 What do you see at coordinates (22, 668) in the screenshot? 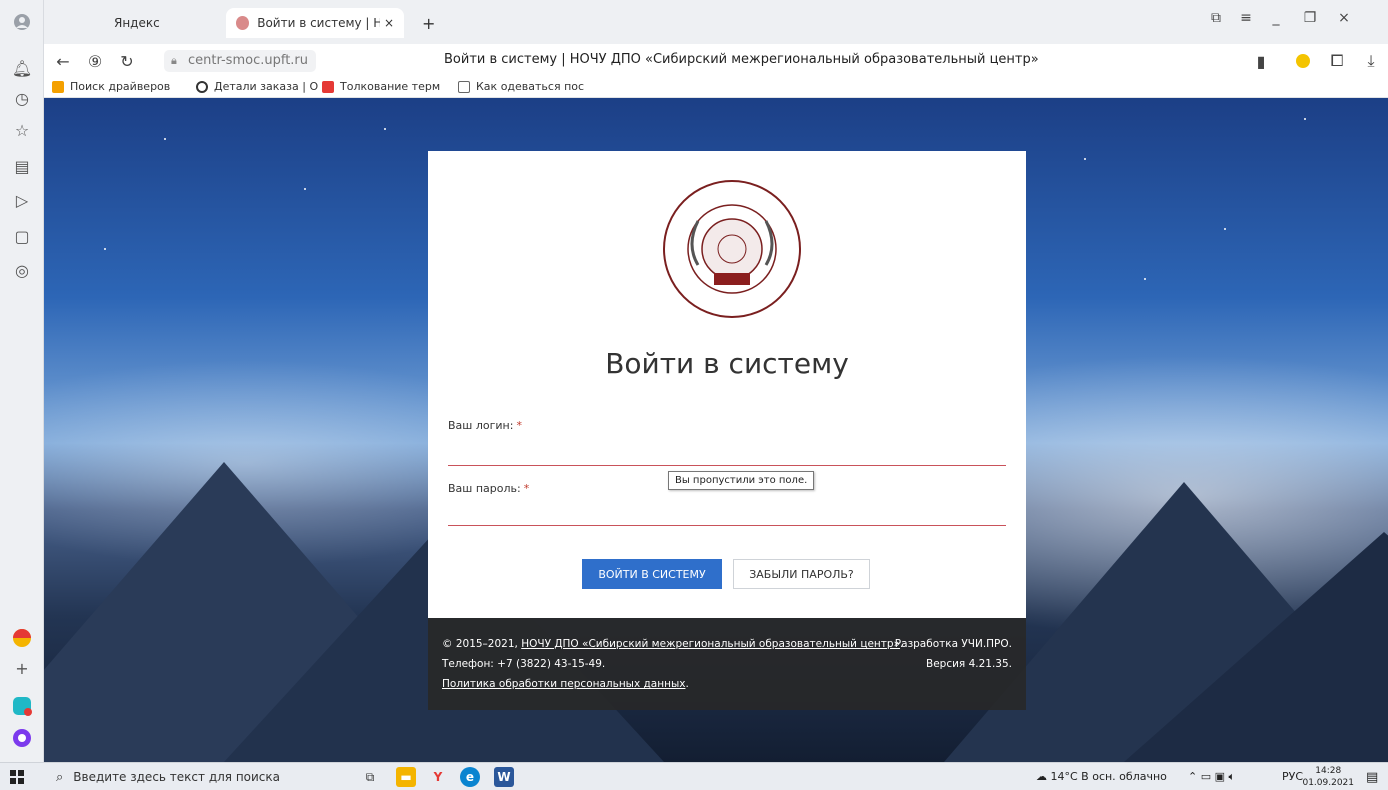
I see `add-panel-icon: +` at bounding box center [22, 668].